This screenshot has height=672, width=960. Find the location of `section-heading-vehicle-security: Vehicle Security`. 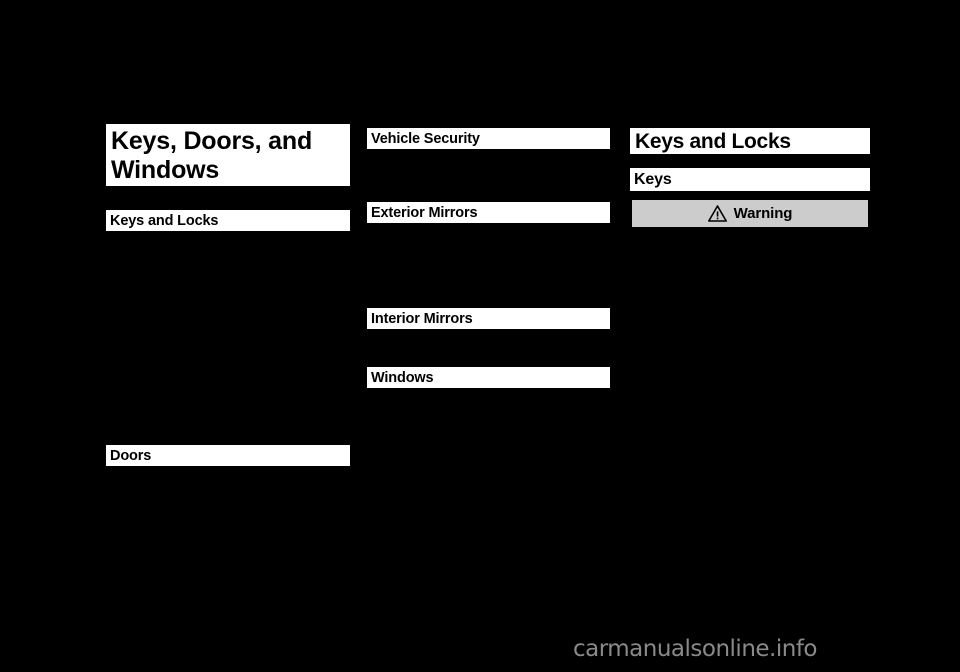

section-heading-vehicle-security: Vehicle Security is located at coordinates (488, 138).